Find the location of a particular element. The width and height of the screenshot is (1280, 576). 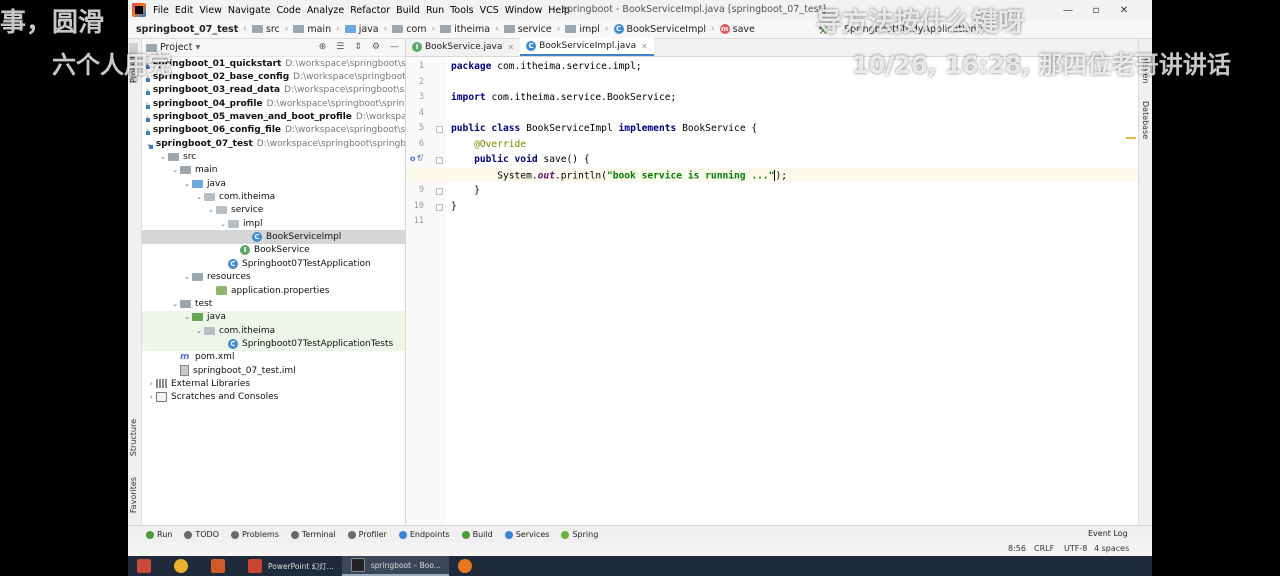

breadcrumb-item-save: m save is located at coordinates (737, 29).